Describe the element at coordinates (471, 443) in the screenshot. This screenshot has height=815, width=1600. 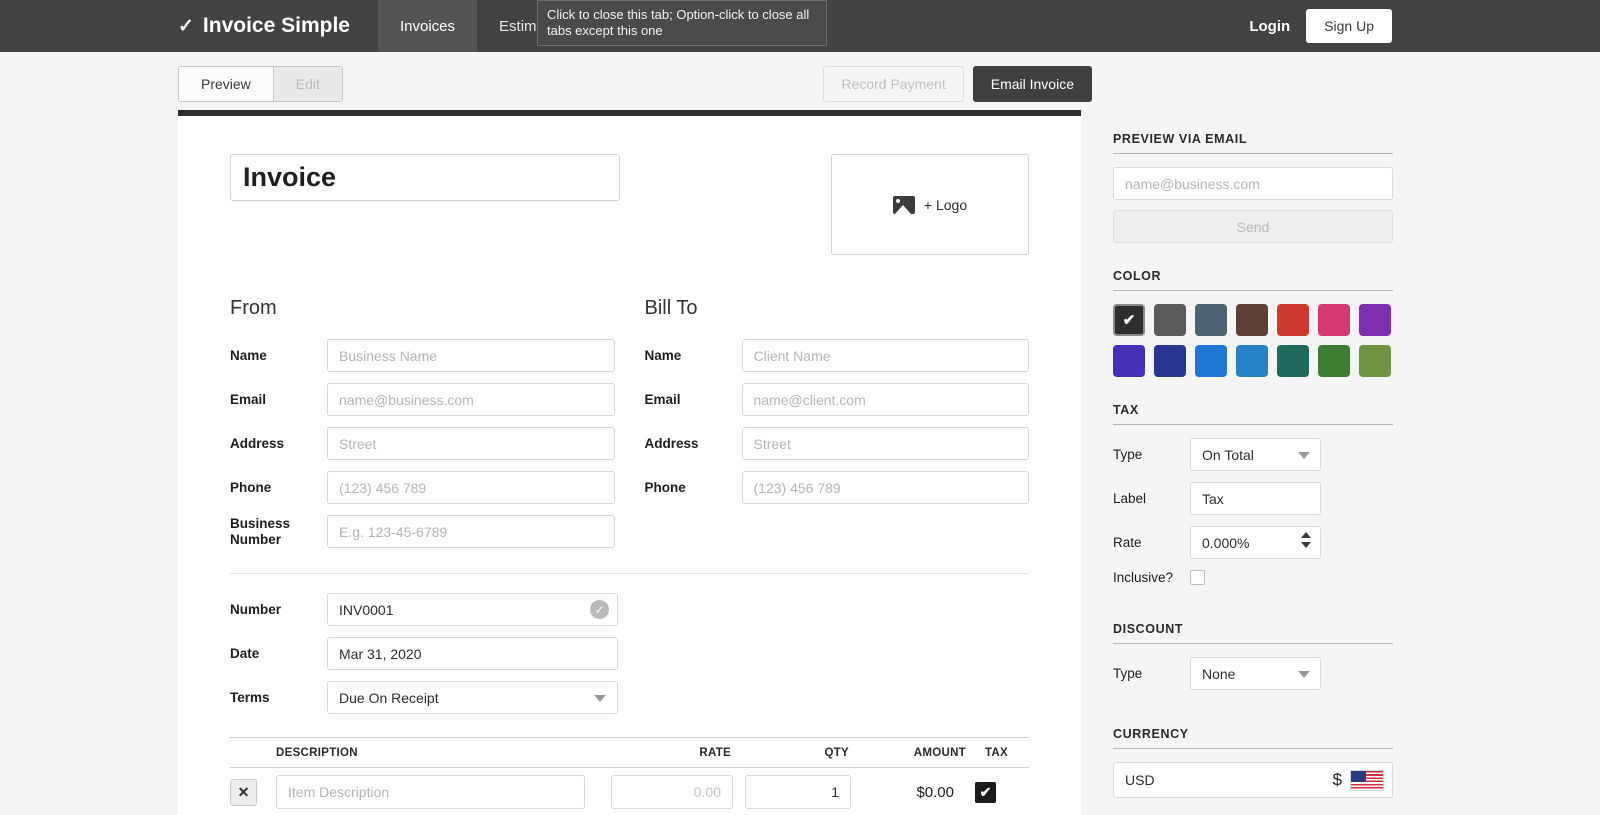
I see `from-address-input` at that location.